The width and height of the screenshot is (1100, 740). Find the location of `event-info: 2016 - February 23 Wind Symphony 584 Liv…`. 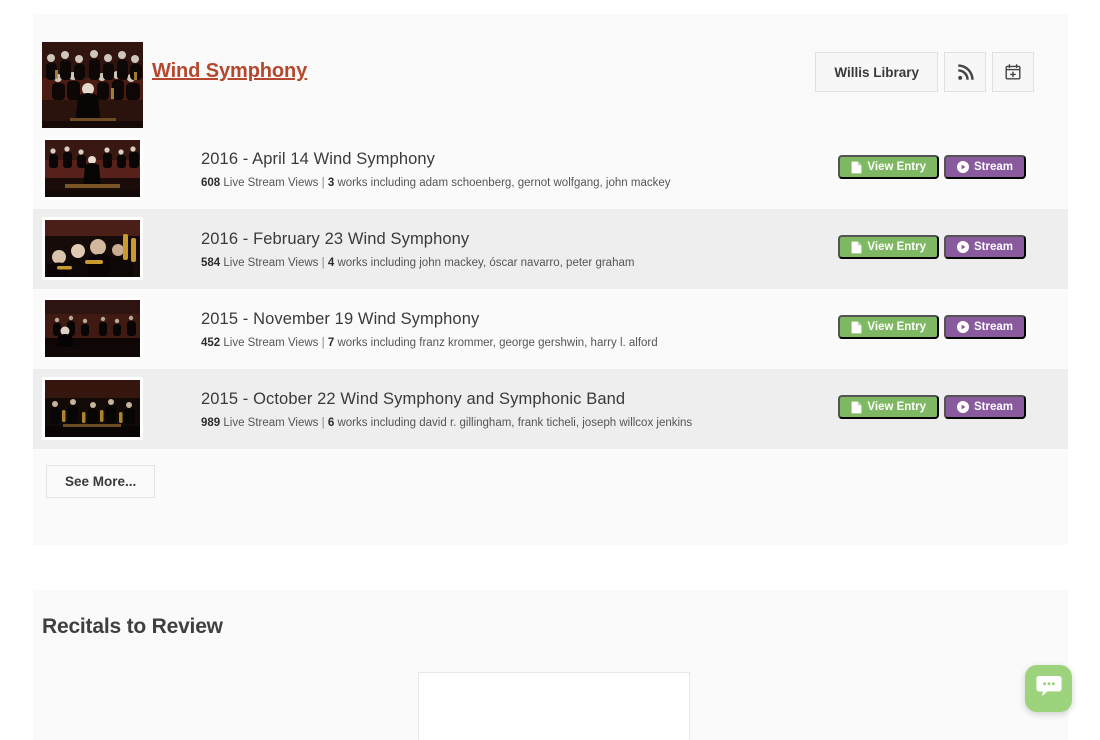

event-info: 2016 - February 23 Wind Symphony 584 Liv… is located at coordinates (504, 250).